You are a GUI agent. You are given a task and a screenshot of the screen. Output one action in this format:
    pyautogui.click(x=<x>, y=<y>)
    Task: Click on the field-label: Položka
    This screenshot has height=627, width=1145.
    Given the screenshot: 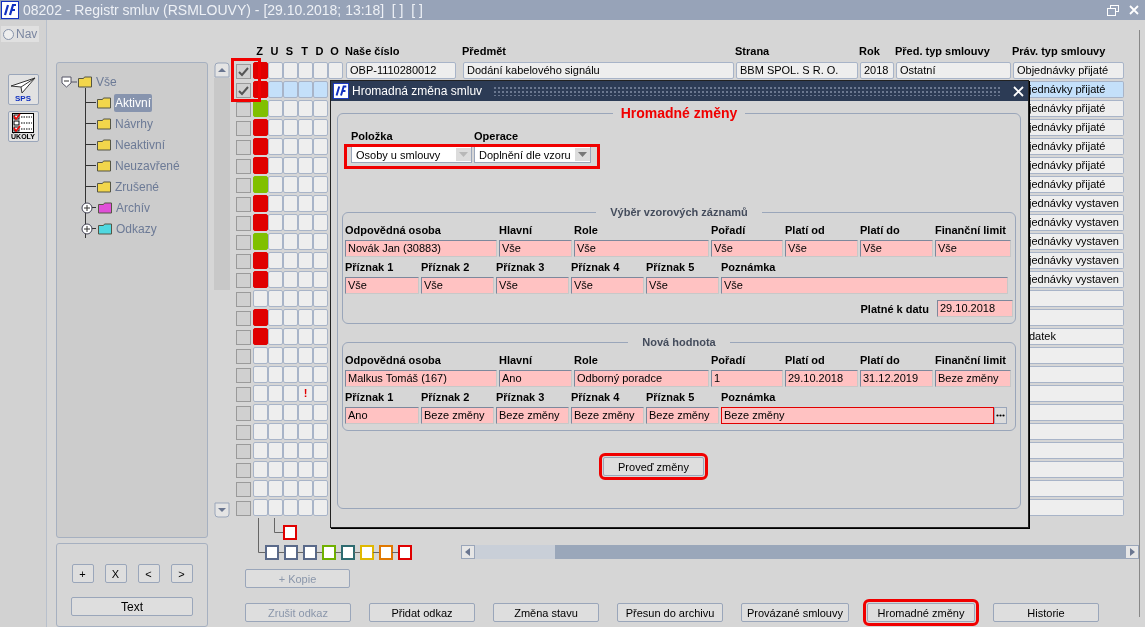 What is the action you would take?
    pyautogui.click(x=372, y=136)
    